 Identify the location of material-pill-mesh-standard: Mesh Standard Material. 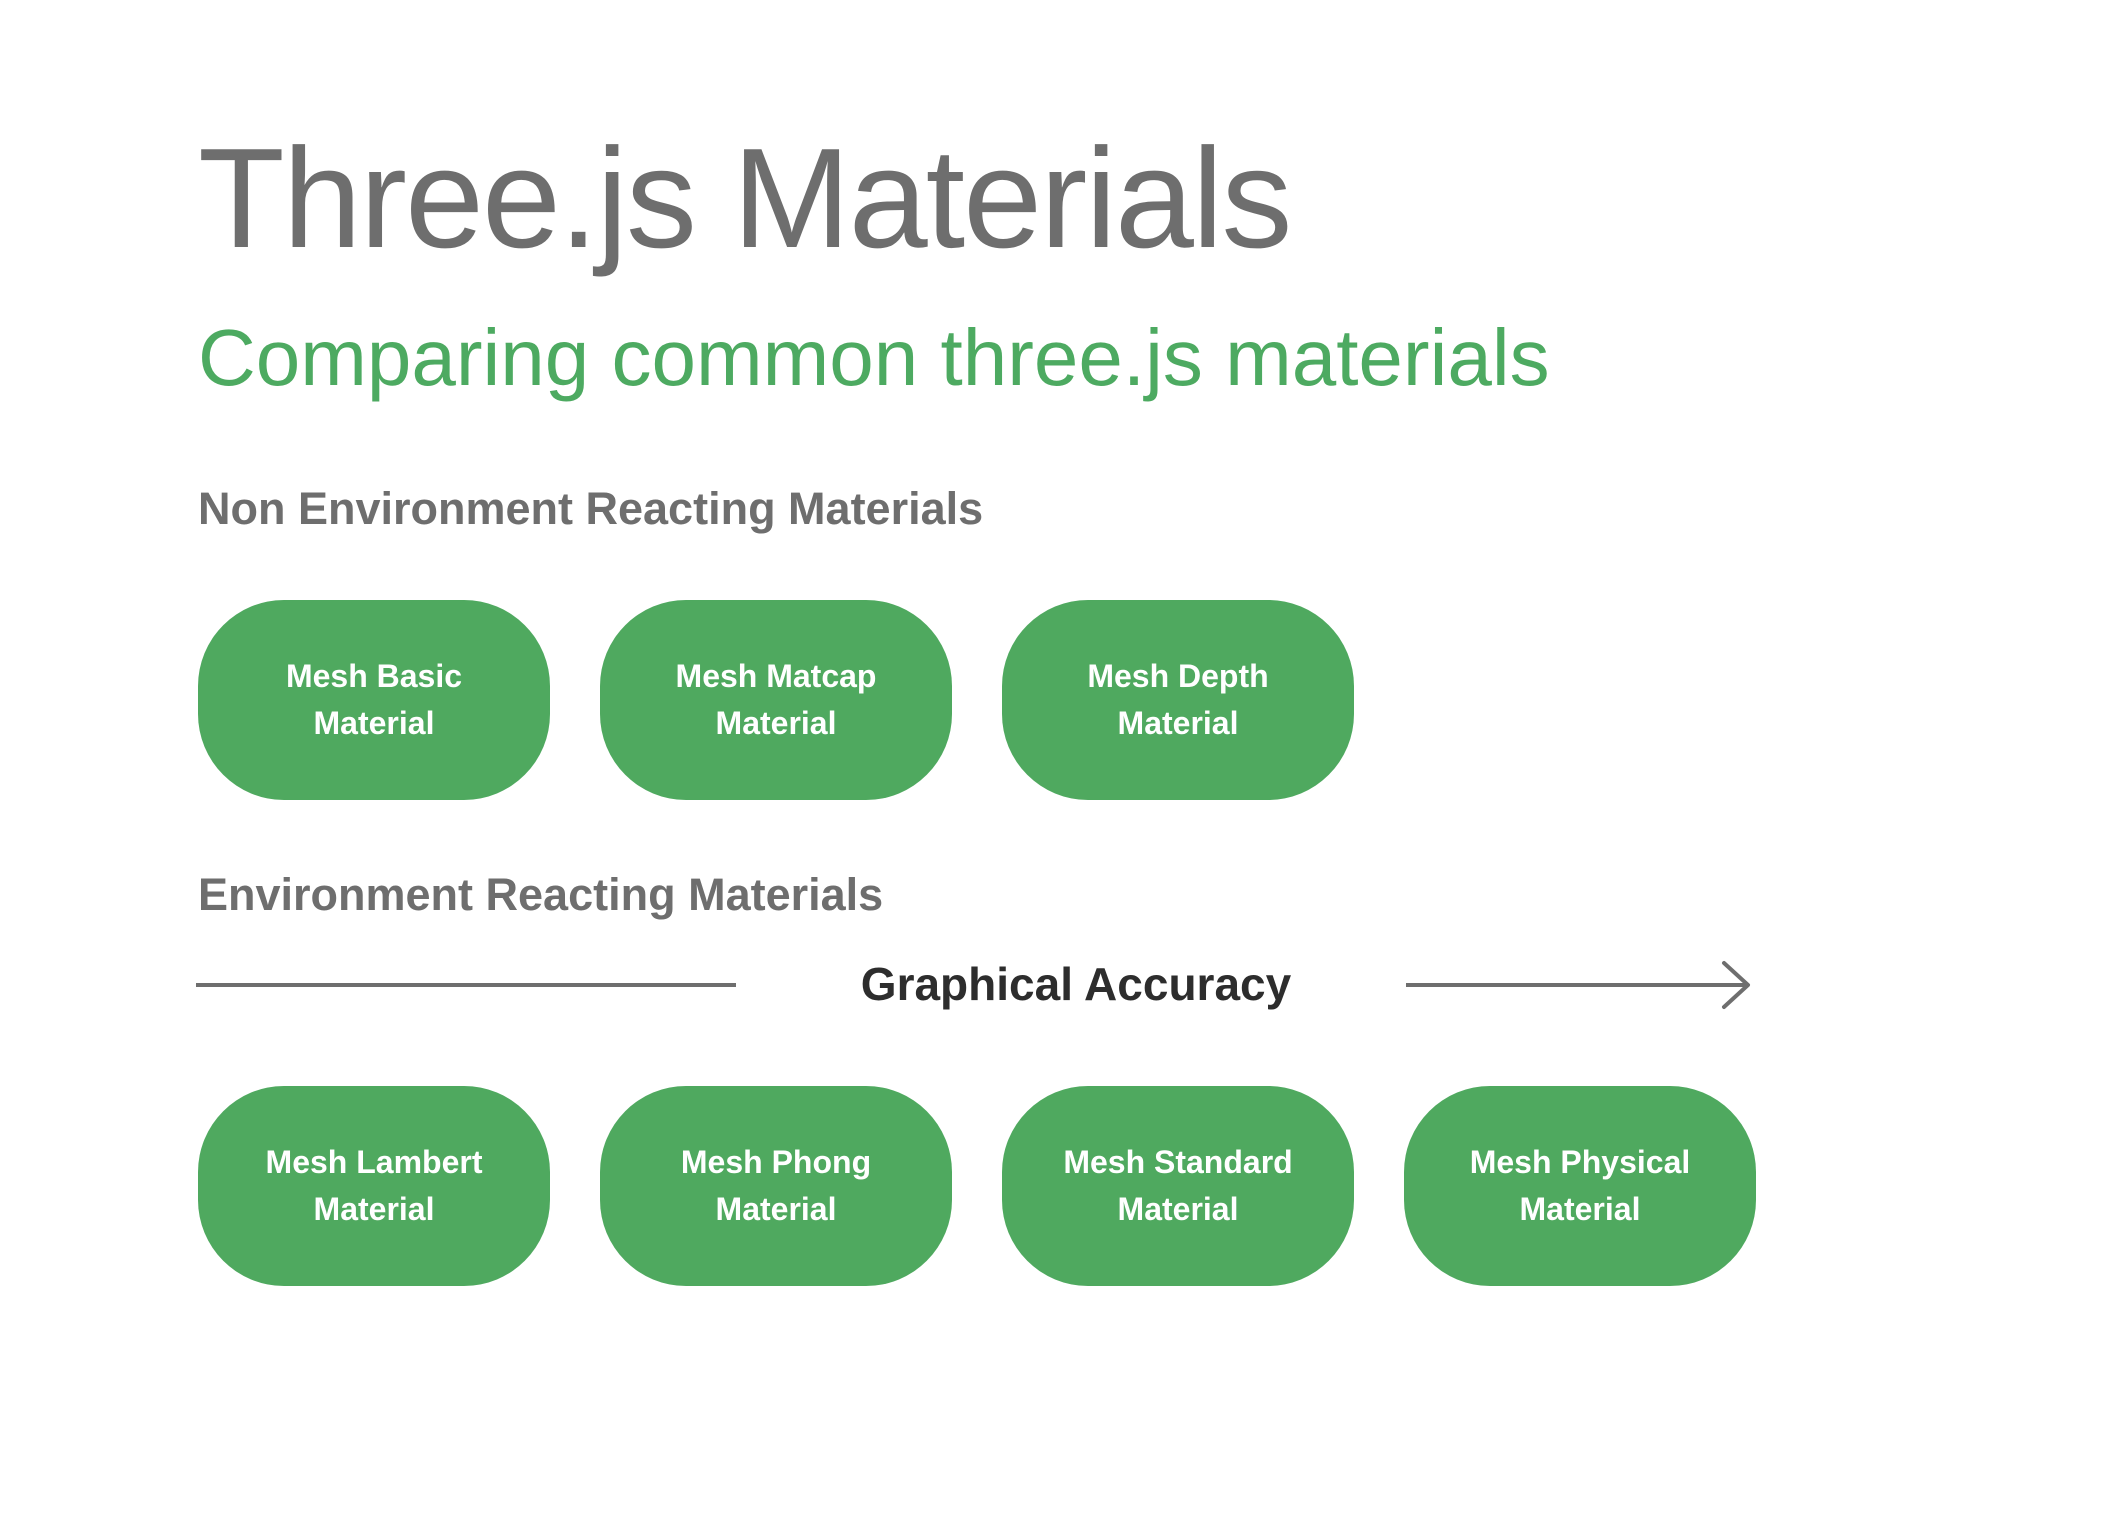
(1178, 1186).